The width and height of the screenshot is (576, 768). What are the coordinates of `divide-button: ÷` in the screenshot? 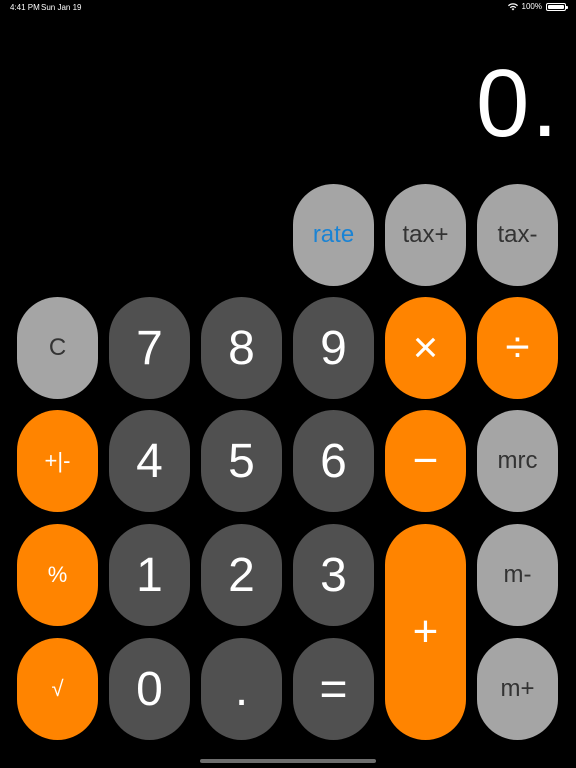 It's located at (517, 348).